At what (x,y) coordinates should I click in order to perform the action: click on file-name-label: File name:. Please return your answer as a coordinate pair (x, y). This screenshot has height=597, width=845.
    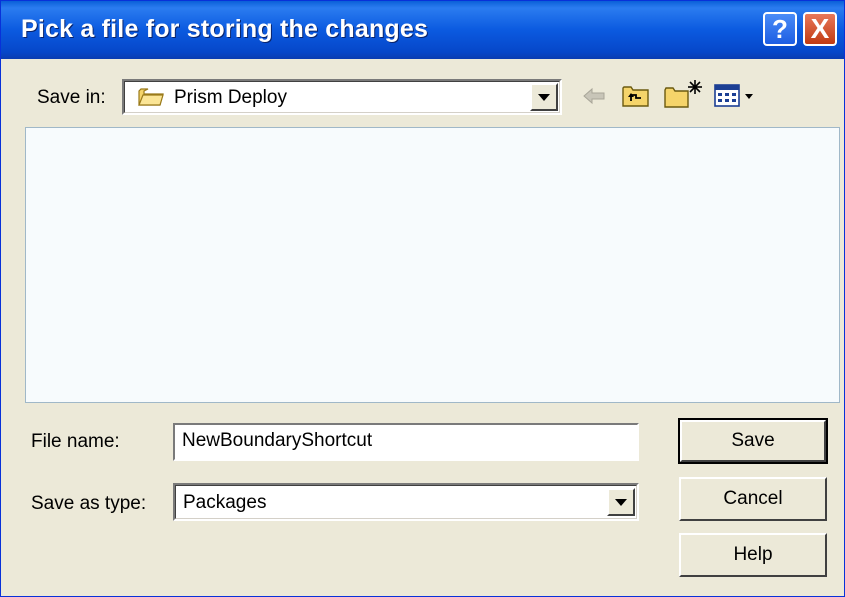
    Looking at the image, I should click on (75, 441).